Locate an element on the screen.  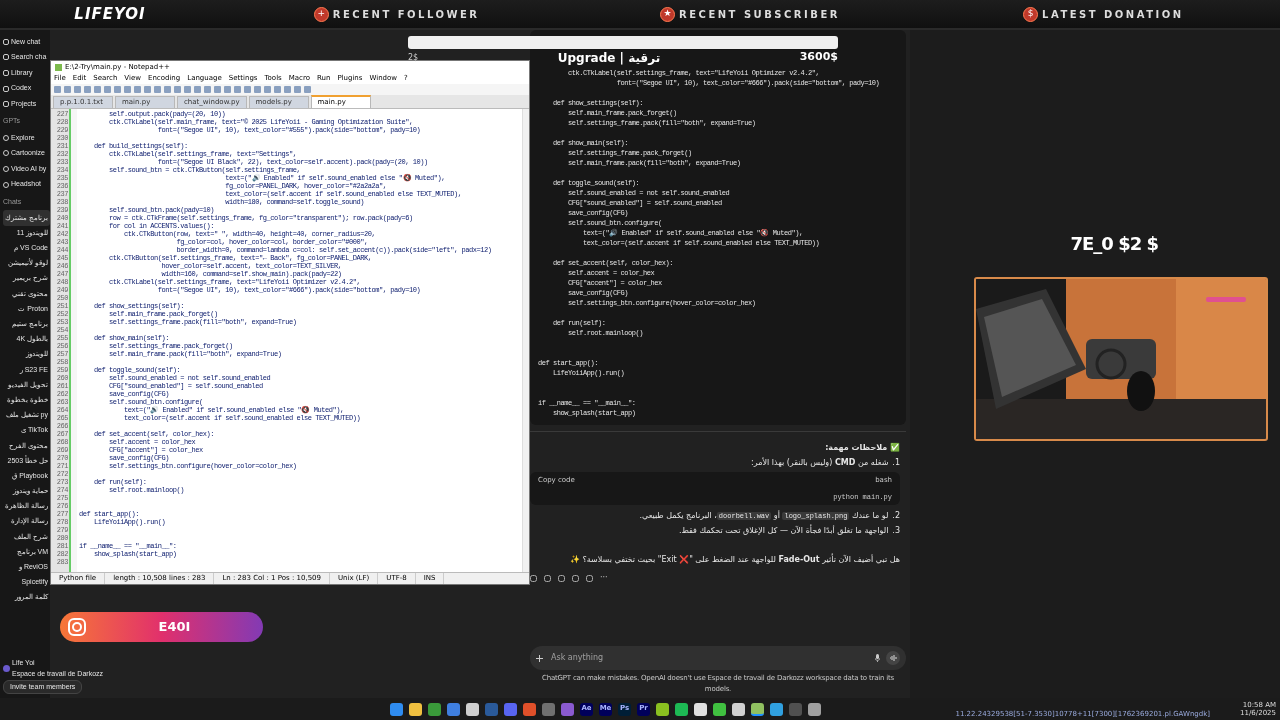
goal-amount: 3600$ is located at coordinates (818, 57).